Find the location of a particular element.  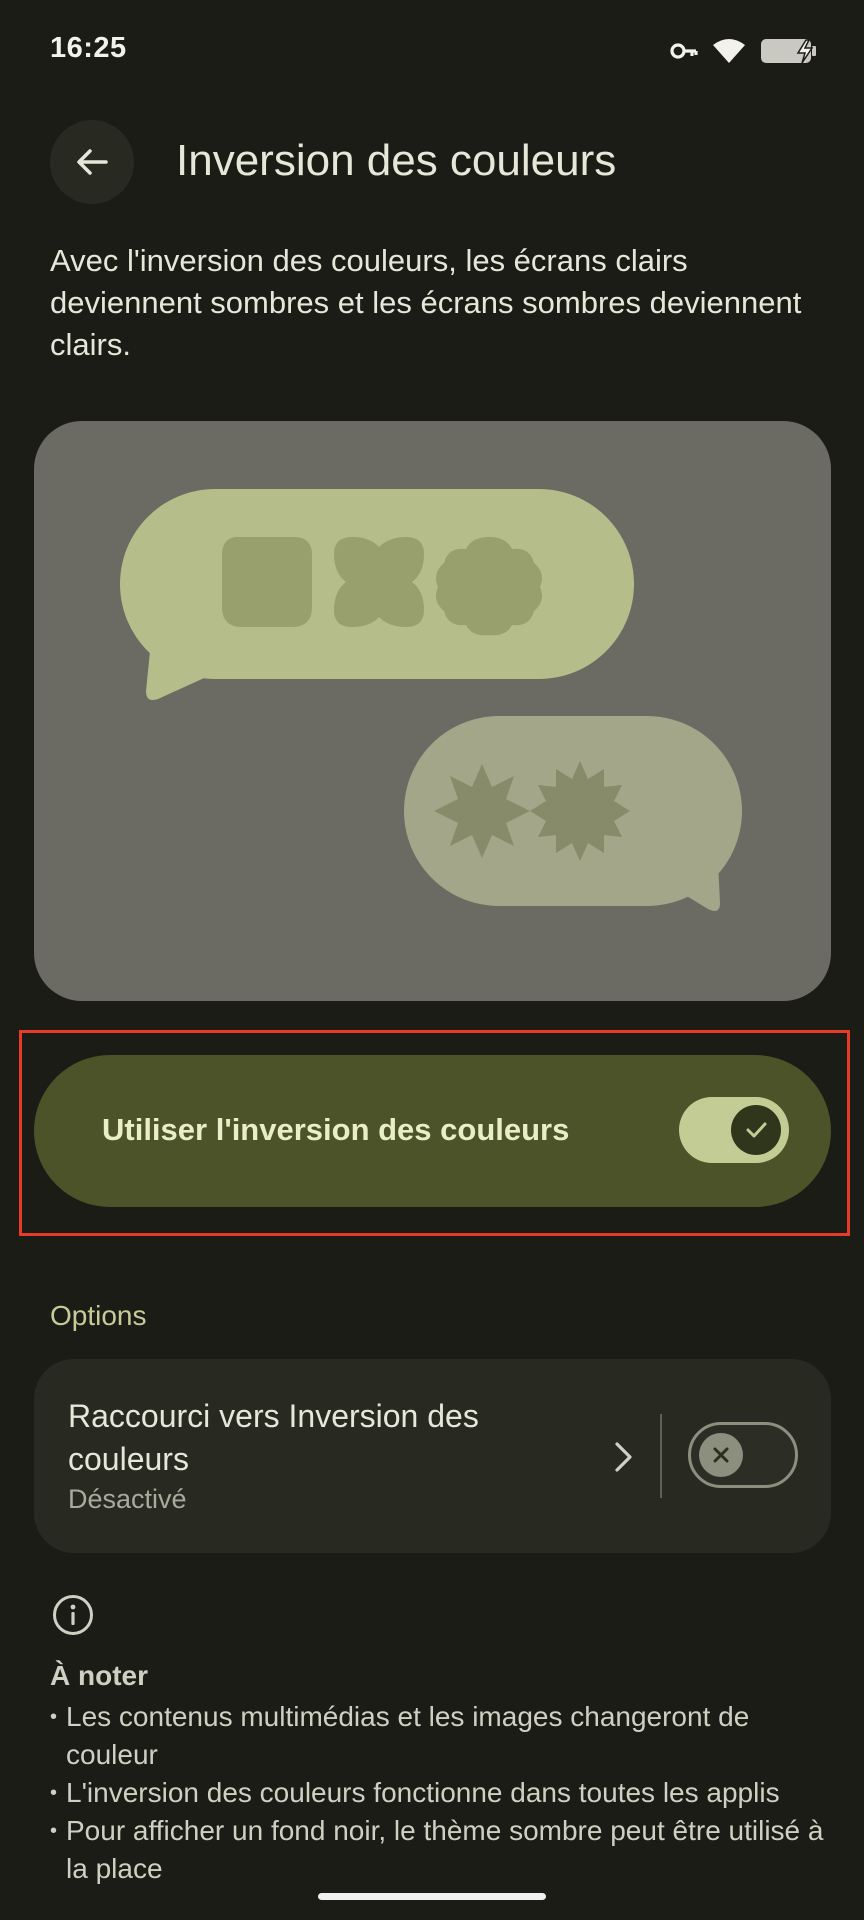

status-icons is located at coordinates (745, 51).